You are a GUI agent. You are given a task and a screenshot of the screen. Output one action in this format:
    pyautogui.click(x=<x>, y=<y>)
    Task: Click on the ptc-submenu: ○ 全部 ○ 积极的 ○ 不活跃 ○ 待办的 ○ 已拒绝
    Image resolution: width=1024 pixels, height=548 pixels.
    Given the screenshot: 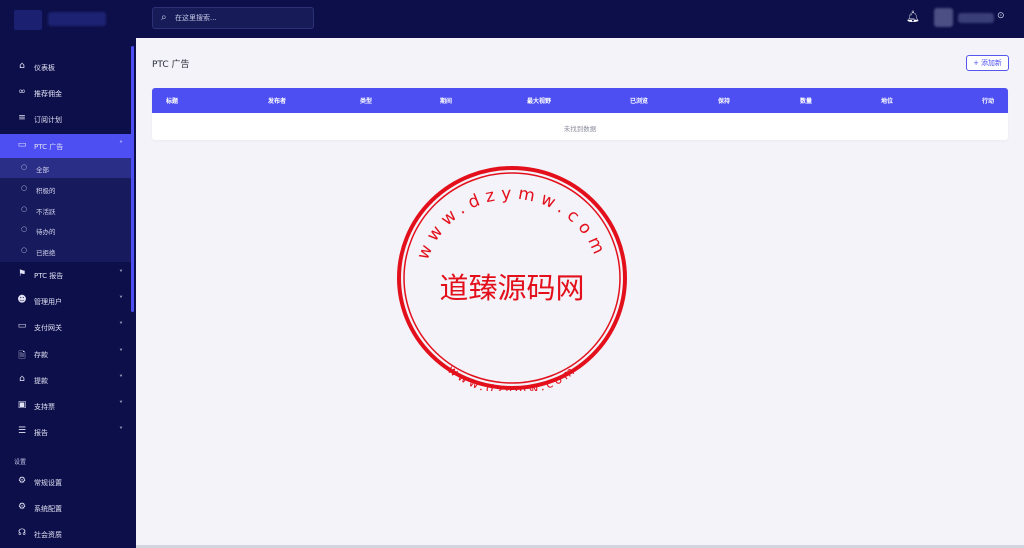 What is the action you would take?
    pyautogui.click(x=65, y=210)
    